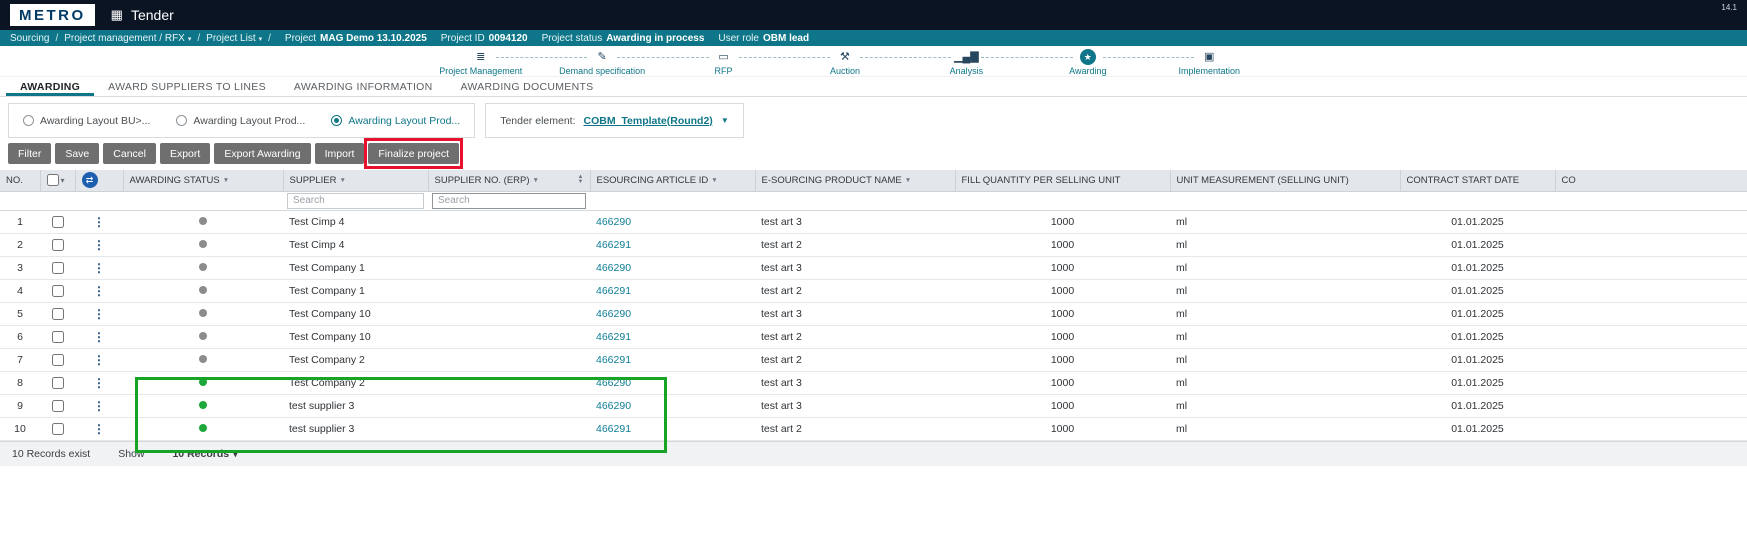 This screenshot has height=535, width=1747. Describe the element at coordinates (509, 200) in the screenshot. I see `supplier-no-search-input` at that location.